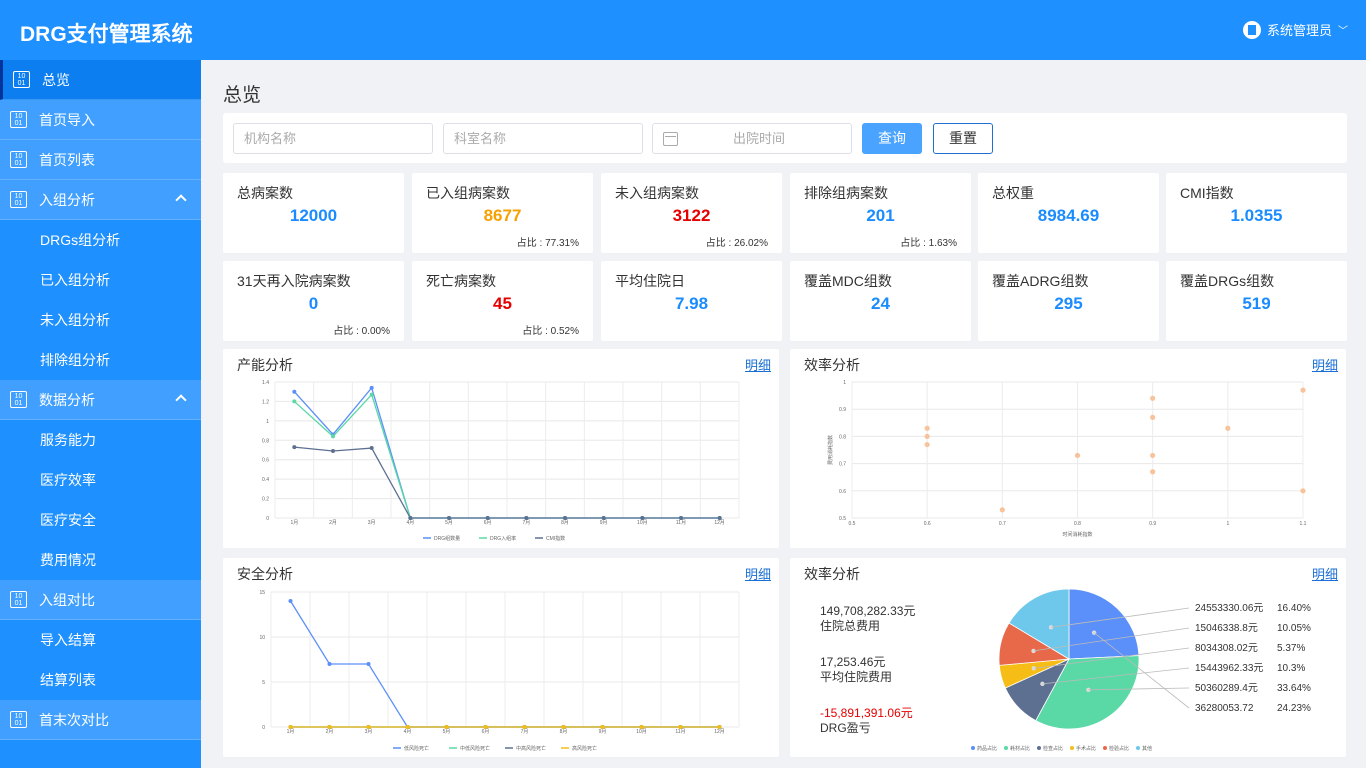 This screenshot has width=1366, height=768. Describe the element at coordinates (181, 400) in the screenshot. I see `chevron-up-icon` at that location.